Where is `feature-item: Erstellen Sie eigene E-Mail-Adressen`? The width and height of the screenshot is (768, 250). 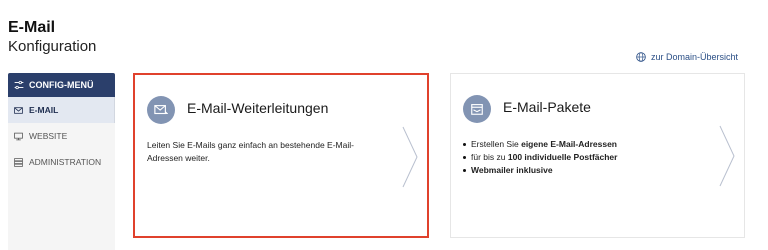 feature-item: Erstellen Sie eigene E-Mail-Adressen is located at coordinates (583, 144).